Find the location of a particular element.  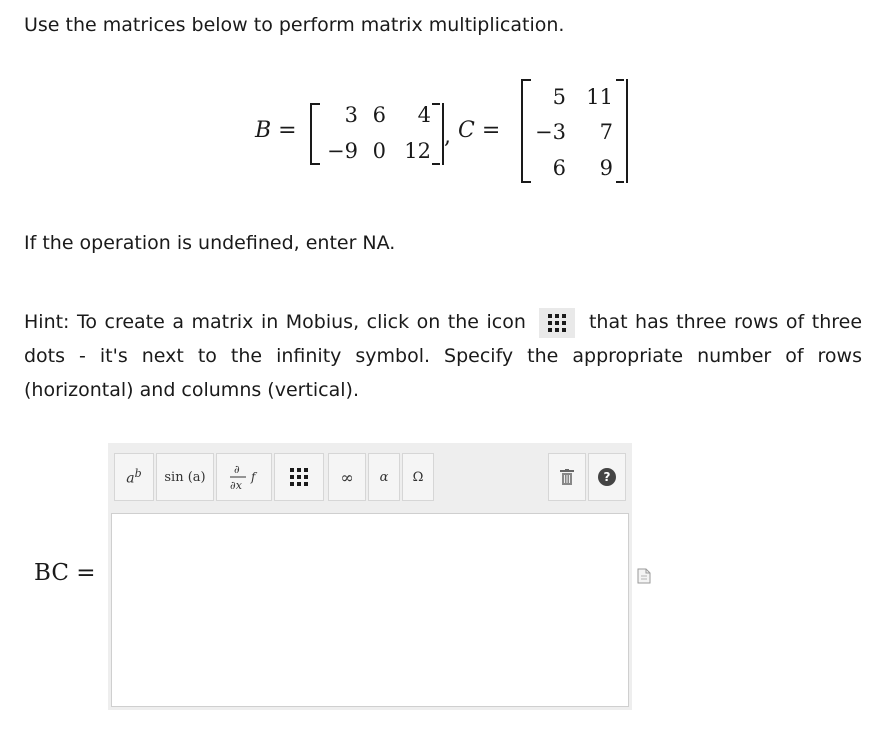

matrix-c-cell: −3 is located at coordinates (550, 132).